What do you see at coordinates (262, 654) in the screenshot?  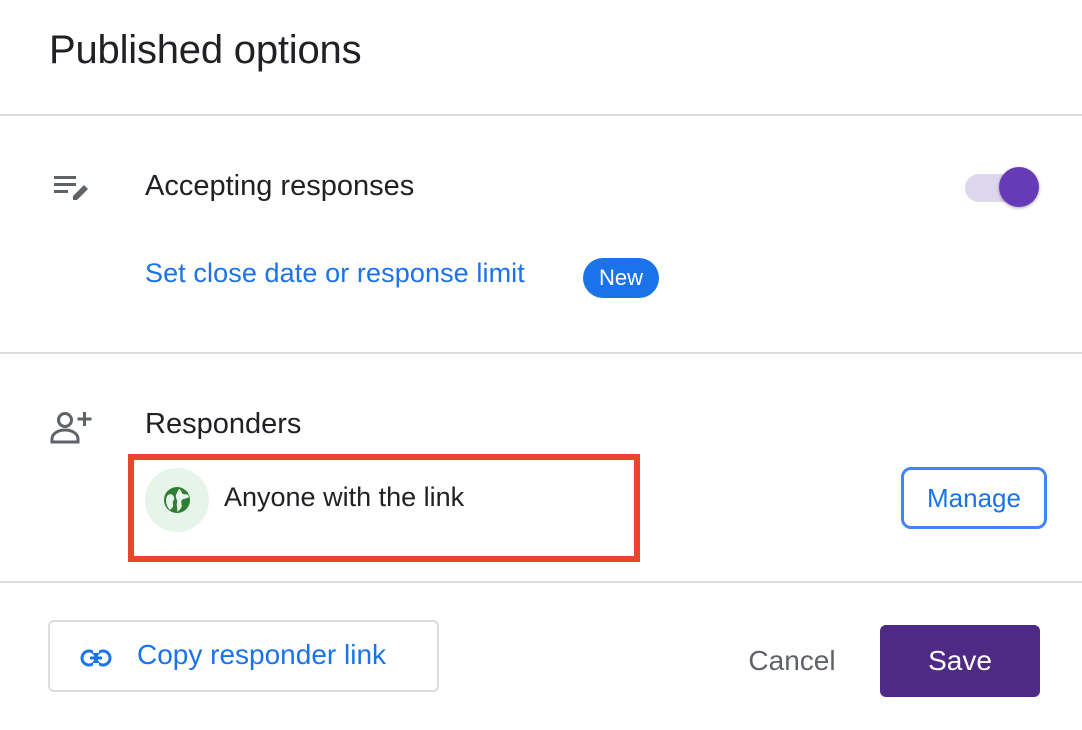 I see `copy-link-label: Copy responder link` at bounding box center [262, 654].